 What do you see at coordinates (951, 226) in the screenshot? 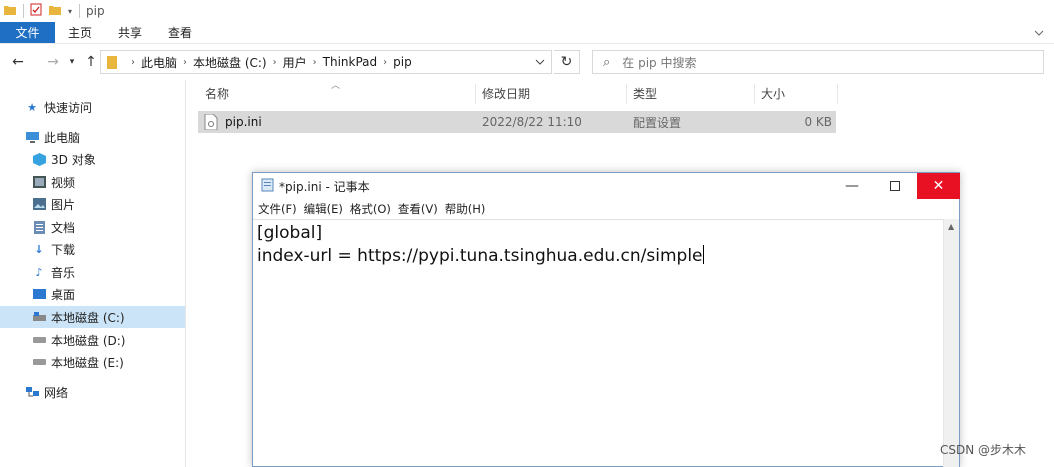
I see `scroll-up-arrow-icon: ▲` at bounding box center [951, 226].